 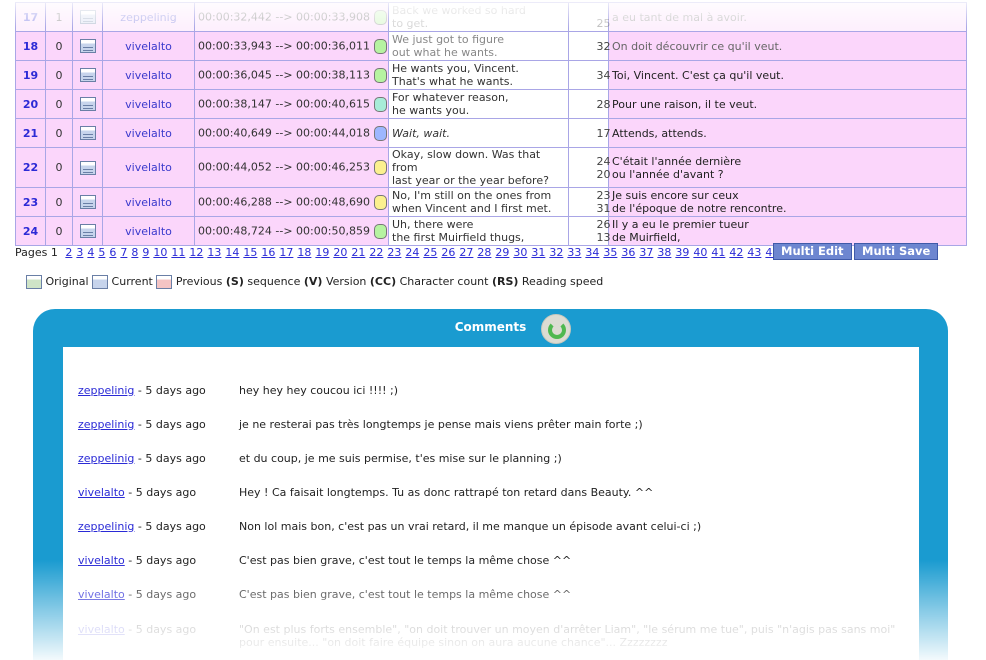 I want to click on page-link: 5, so click(x=101, y=252).